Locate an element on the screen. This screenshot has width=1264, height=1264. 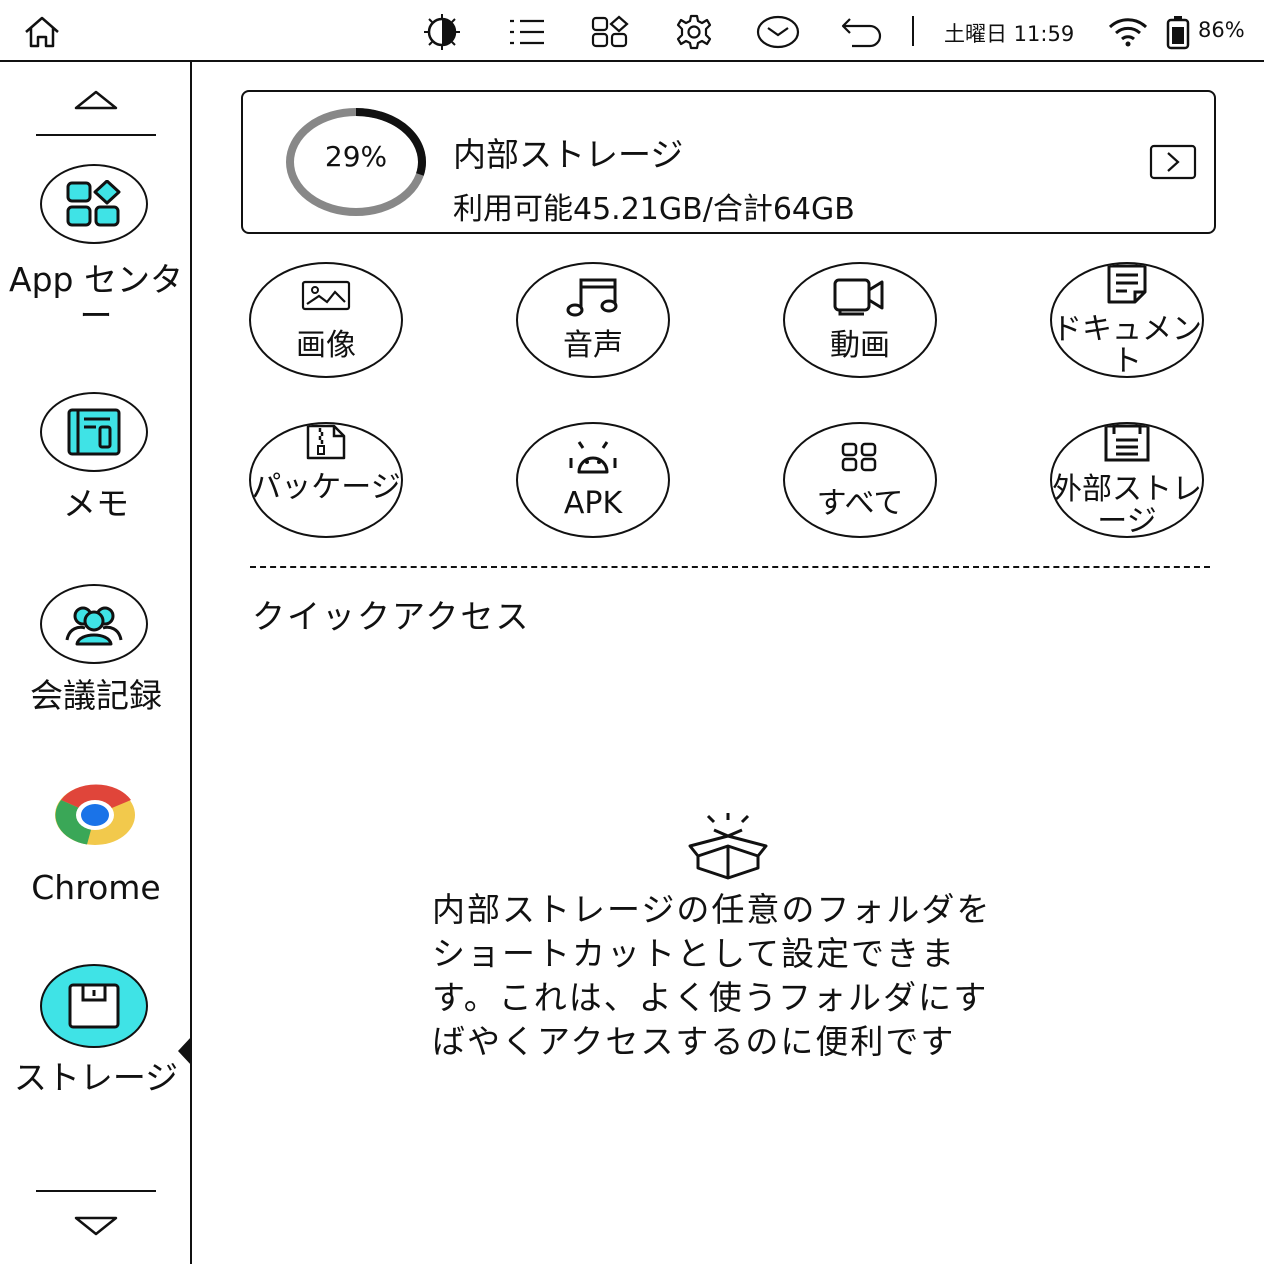
sidebar: App センター メモ 会議記録 Chrome ストレージ is located at coordinates (96, 663).